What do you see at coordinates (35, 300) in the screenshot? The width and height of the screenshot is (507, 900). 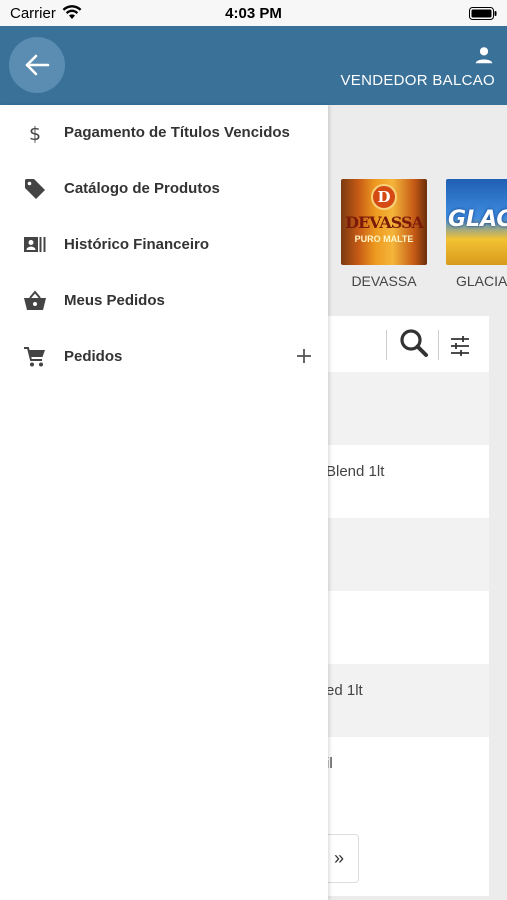 I see `basket-icon` at bounding box center [35, 300].